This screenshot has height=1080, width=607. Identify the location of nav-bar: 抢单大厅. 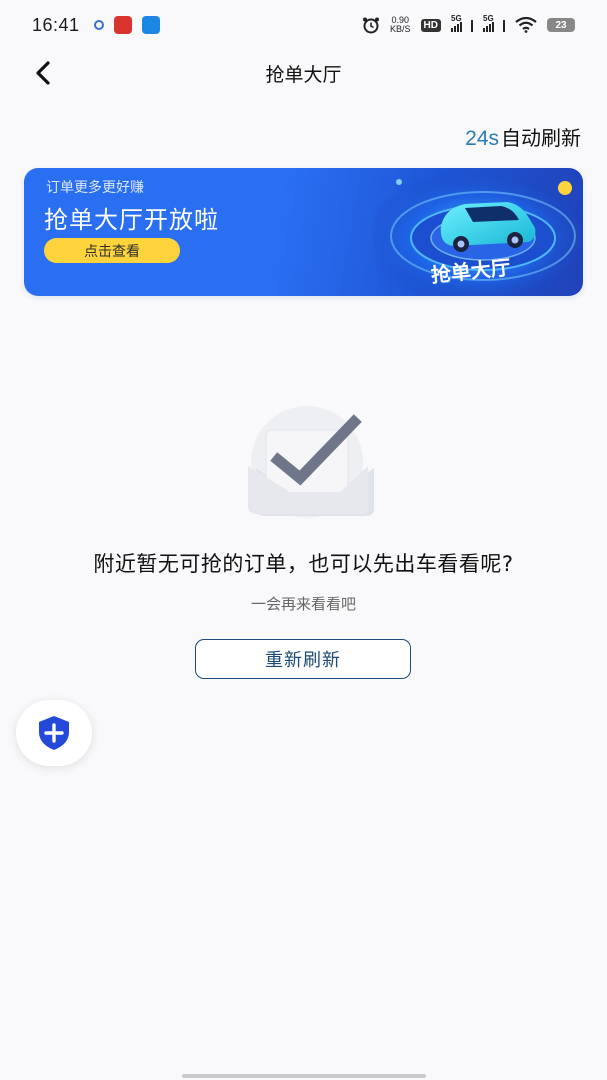
(303, 73).